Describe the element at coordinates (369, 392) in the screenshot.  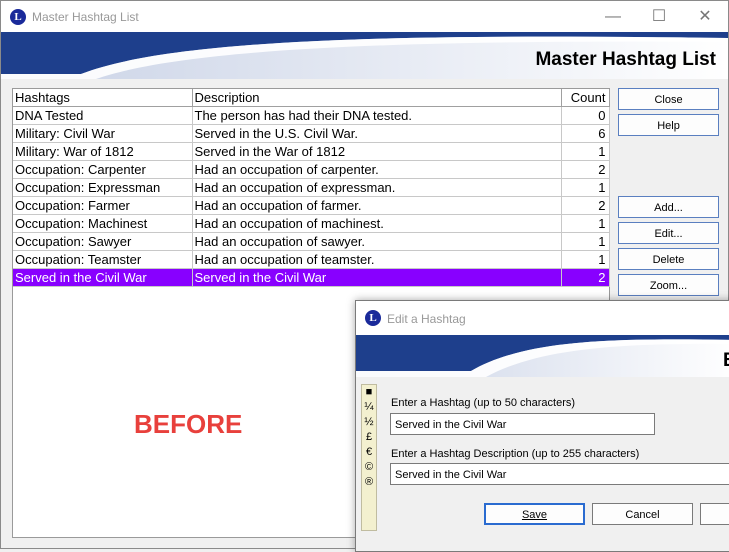
I see `square-char-button: ■` at that location.